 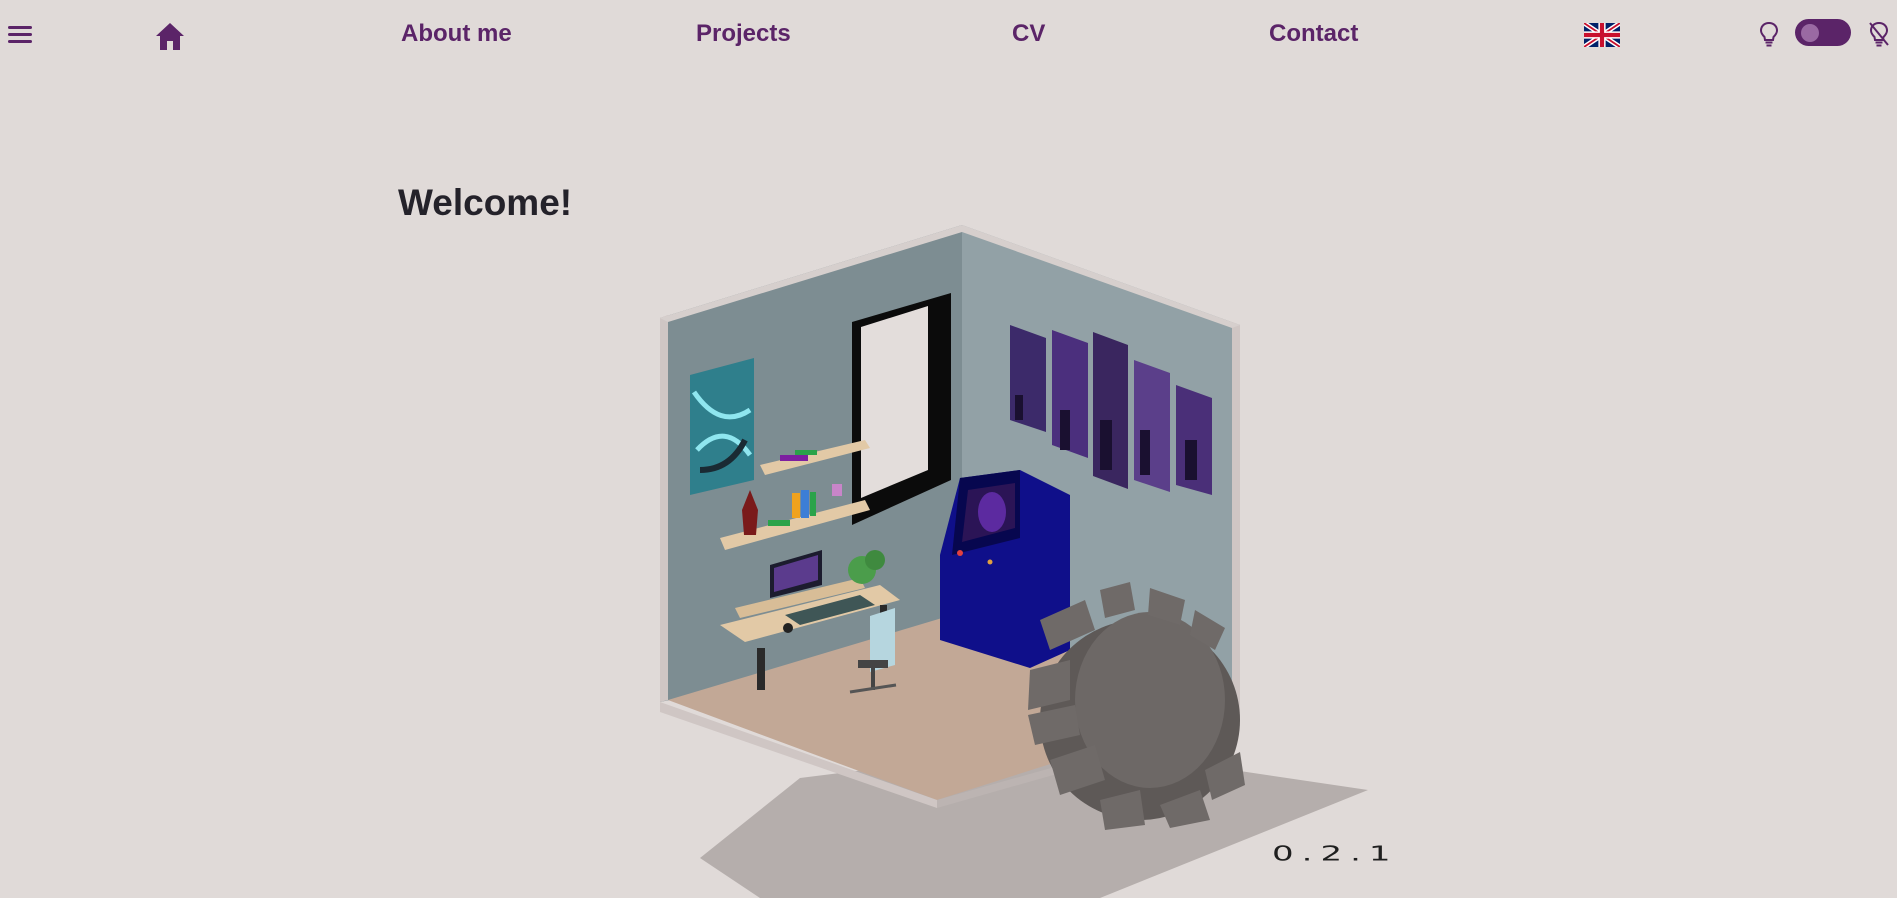 What do you see at coordinates (722, 426) in the screenshot?
I see `abstract-painting` at bounding box center [722, 426].